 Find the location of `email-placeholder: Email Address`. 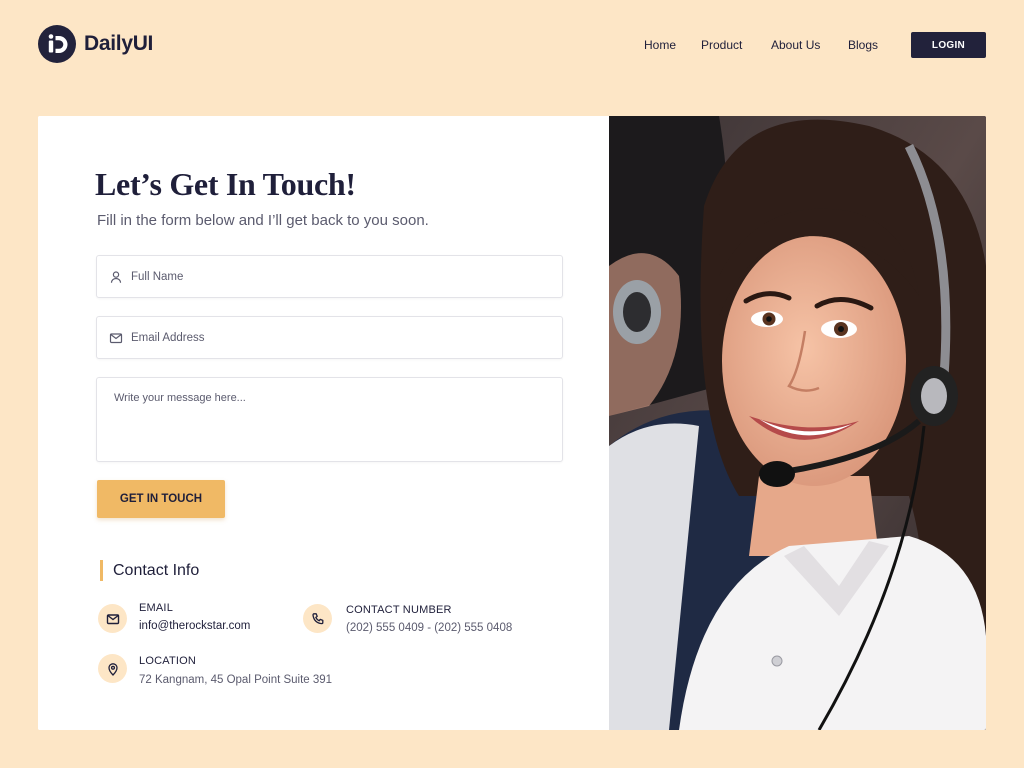

email-placeholder: Email Address is located at coordinates (168, 337).